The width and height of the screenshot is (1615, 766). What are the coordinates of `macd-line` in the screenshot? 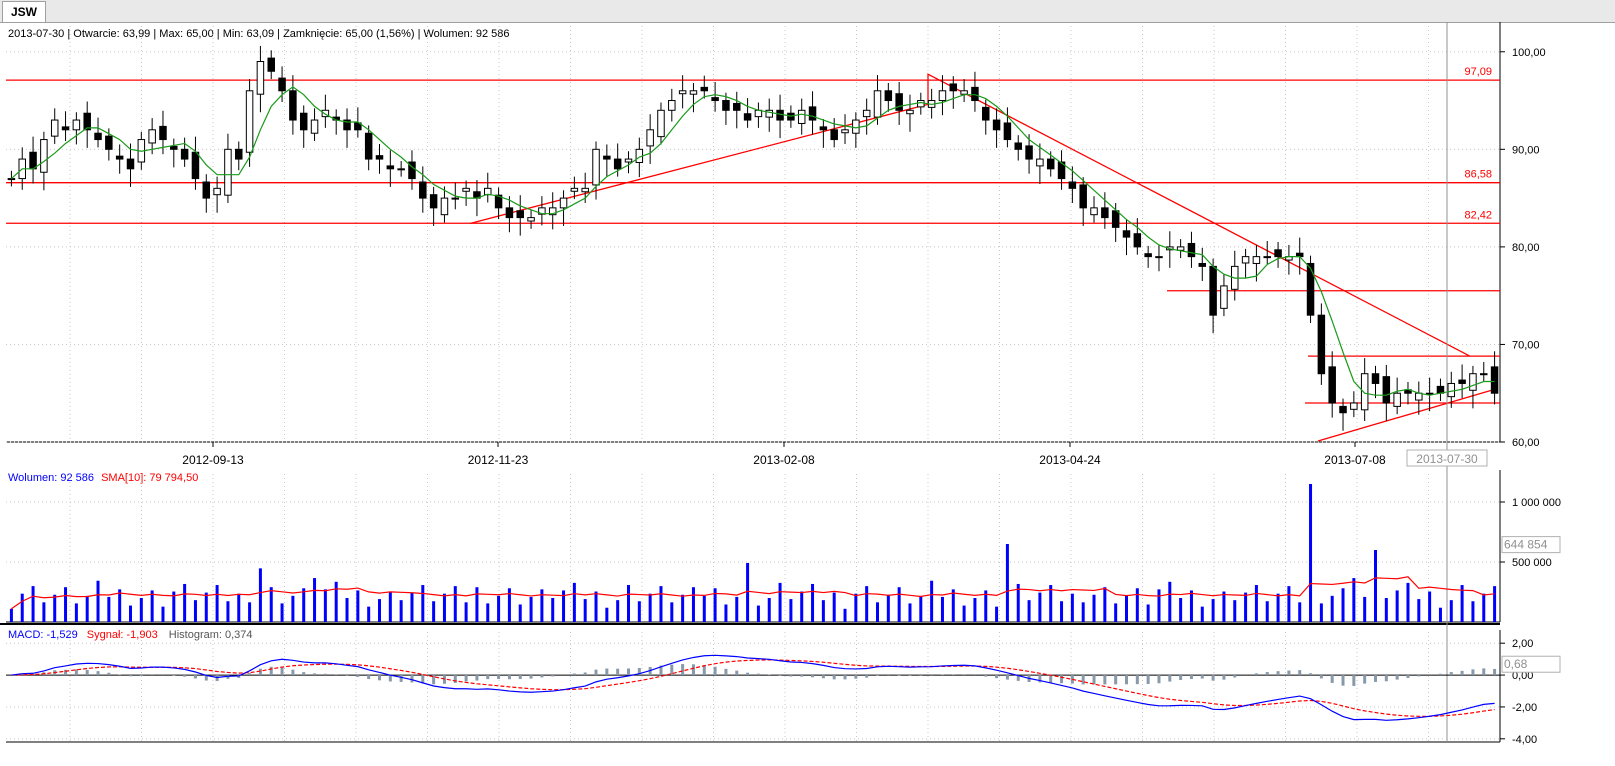 It's located at (753, 687).